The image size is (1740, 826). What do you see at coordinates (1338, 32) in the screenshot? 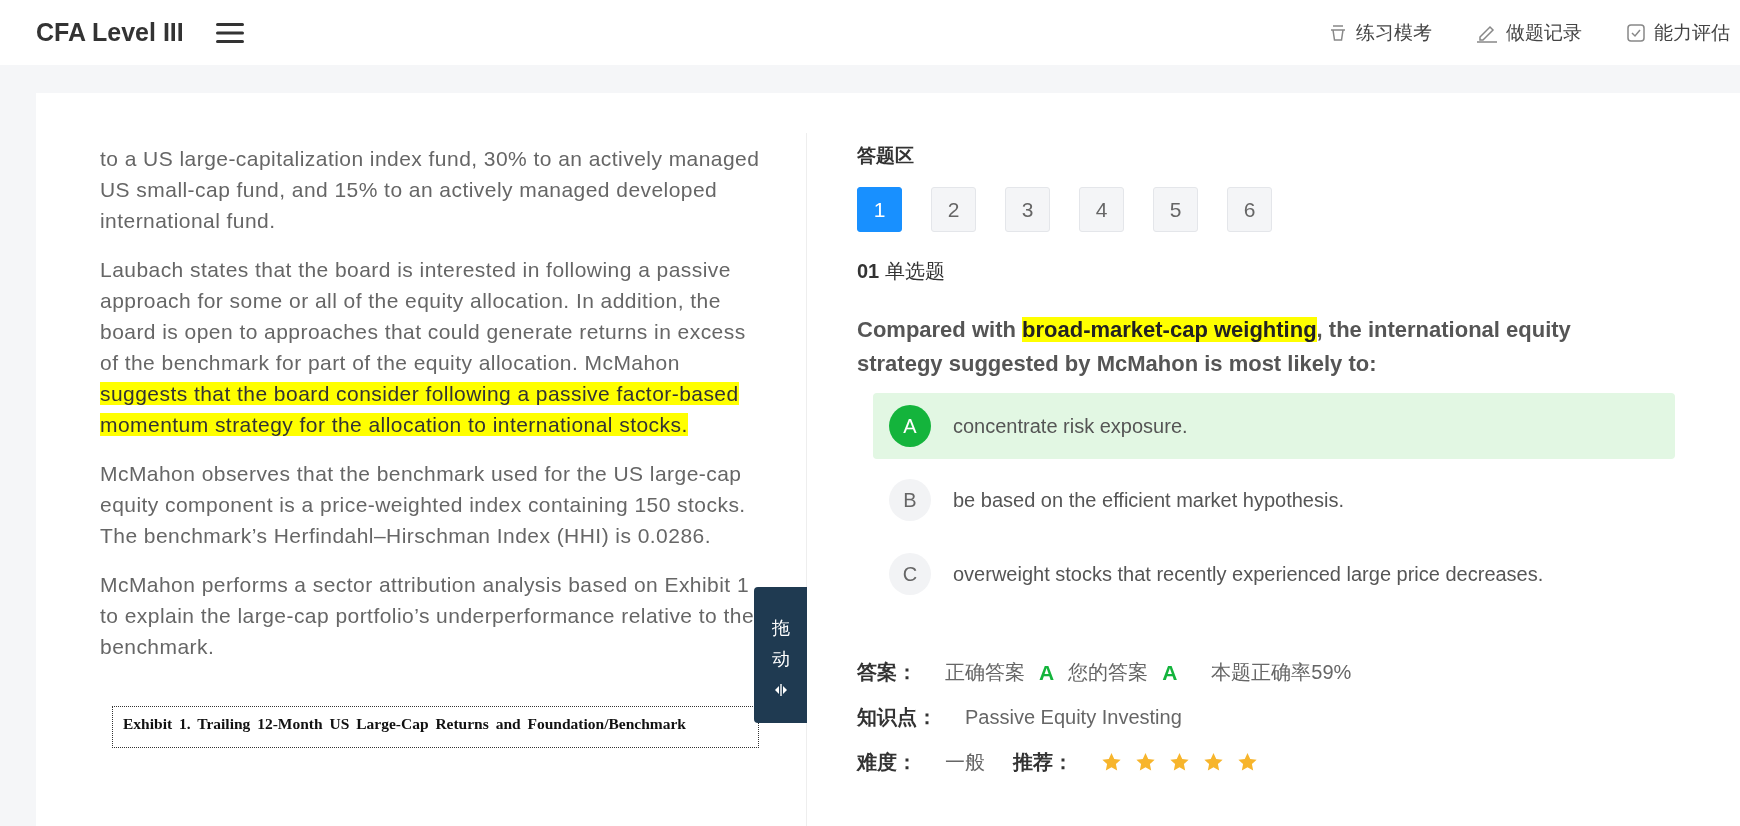
I see `cup-icon` at bounding box center [1338, 32].